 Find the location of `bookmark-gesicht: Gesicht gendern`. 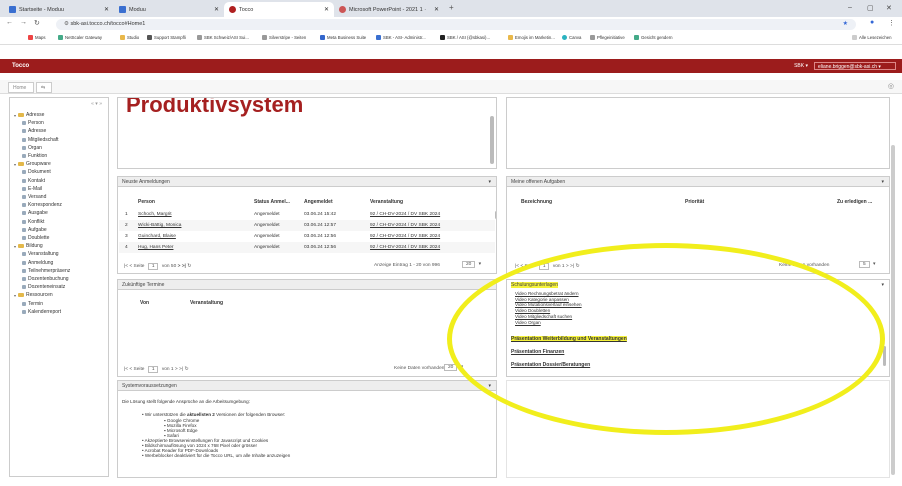

bookmark-gesicht: Gesicht gendern is located at coordinates (653, 37).